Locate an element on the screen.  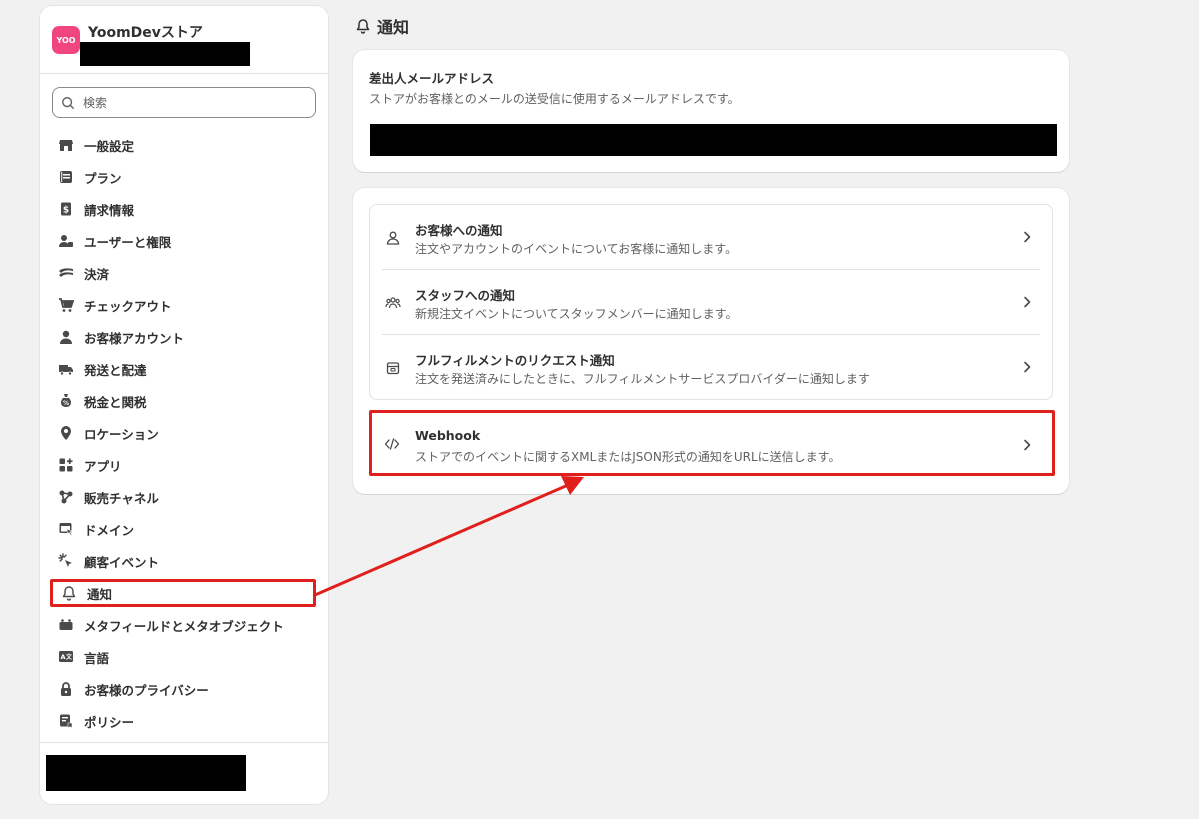
nav-item-metafields: メタフィールドとメタオブジェクト is located at coordinates (184, 625).